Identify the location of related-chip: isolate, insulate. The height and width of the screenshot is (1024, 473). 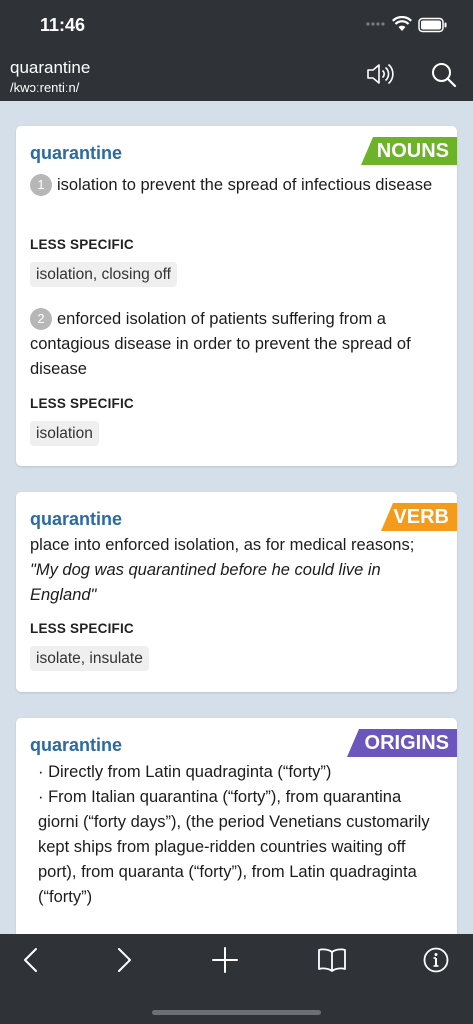
(89, 658).